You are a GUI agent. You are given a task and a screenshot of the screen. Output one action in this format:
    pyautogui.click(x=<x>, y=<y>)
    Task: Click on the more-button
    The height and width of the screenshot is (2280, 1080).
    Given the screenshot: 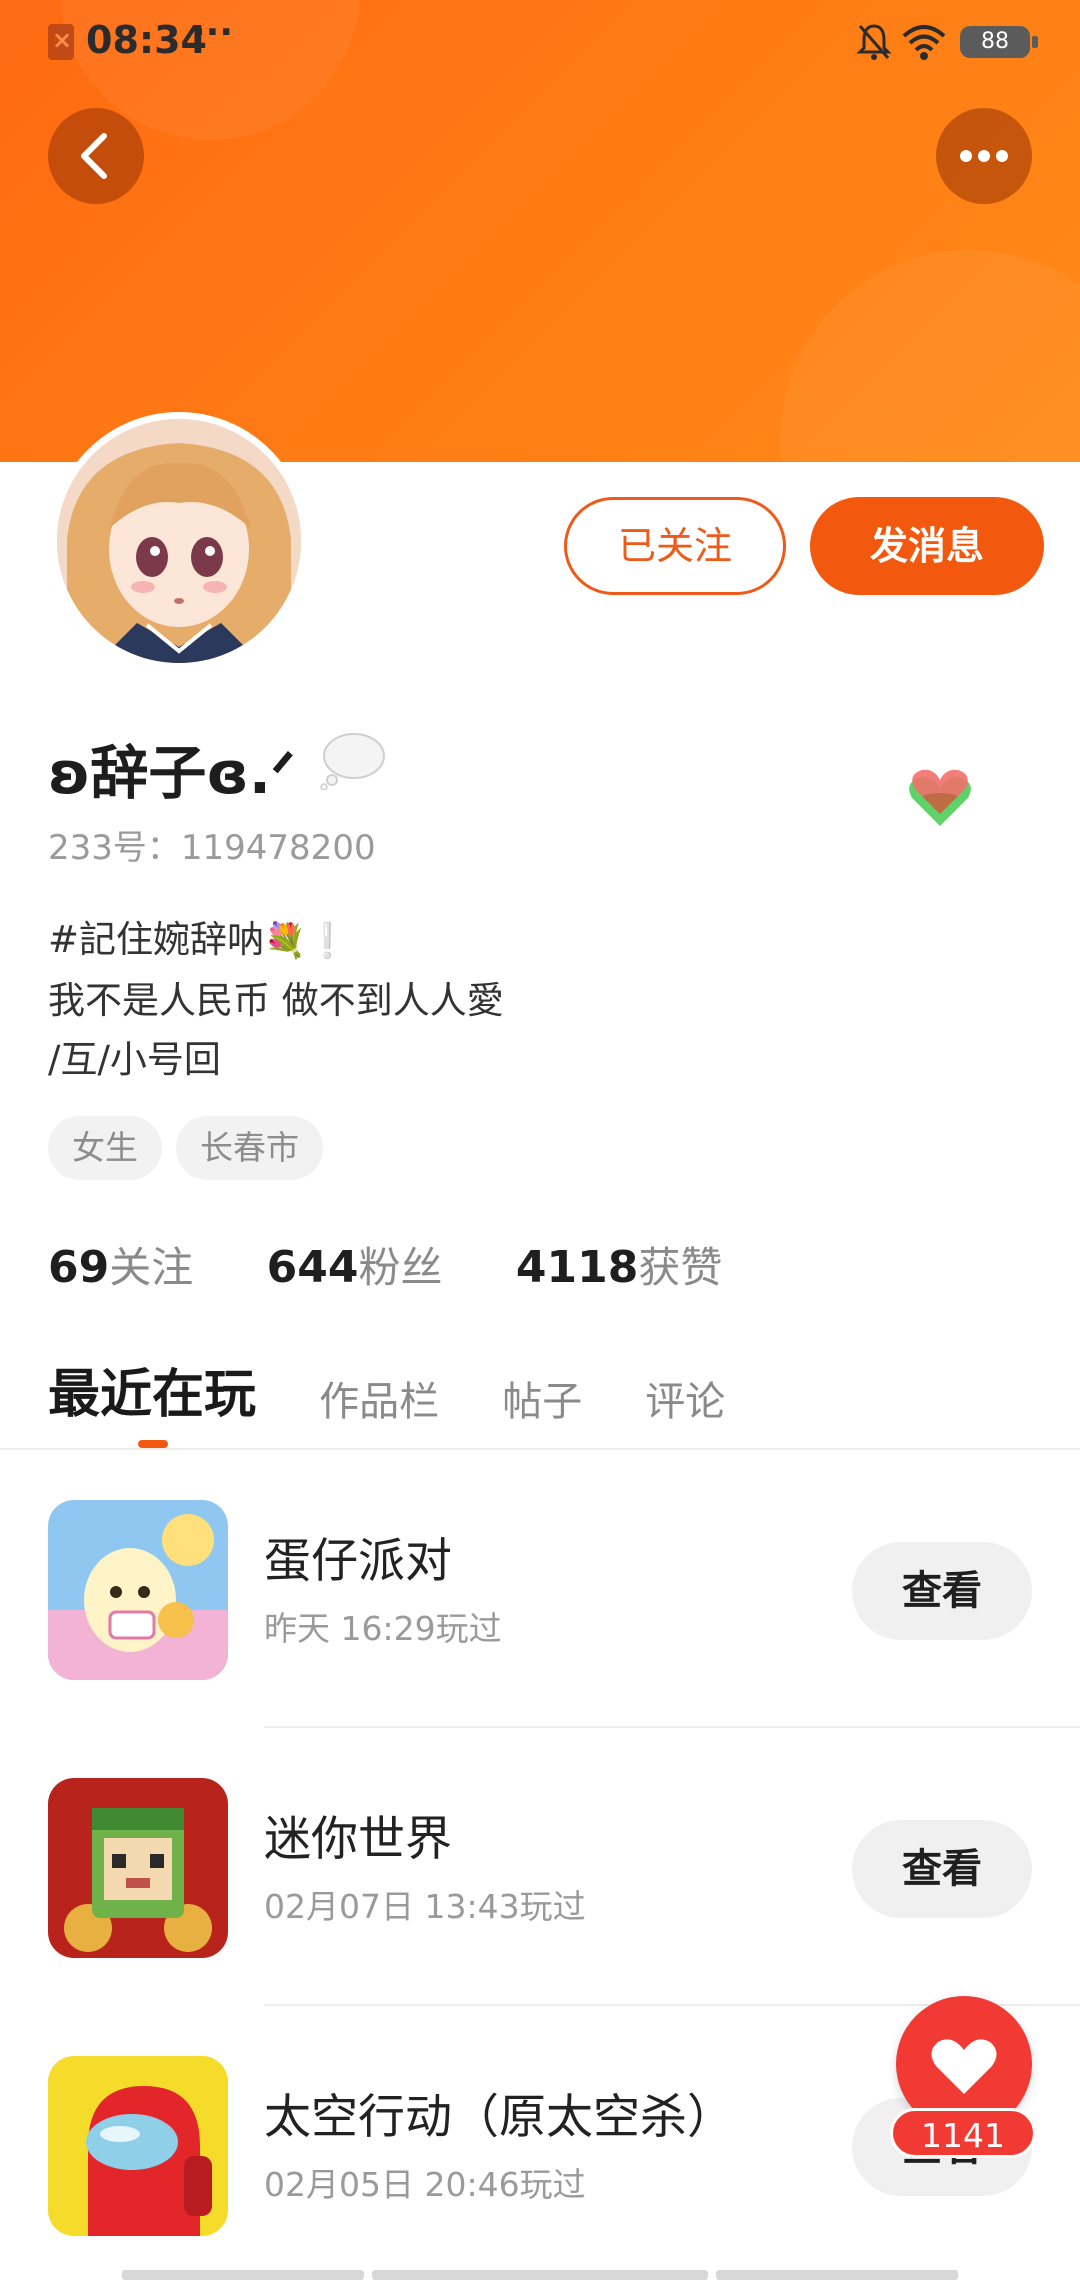 What is the action you would take?
    pyautogui.click(x=984, y=156)
    